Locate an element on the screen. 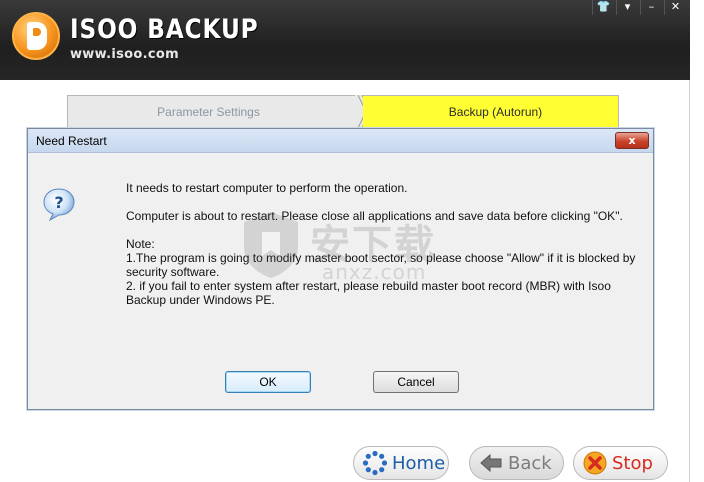  menu-icon: ▾ is located at coordinates (627, 7).